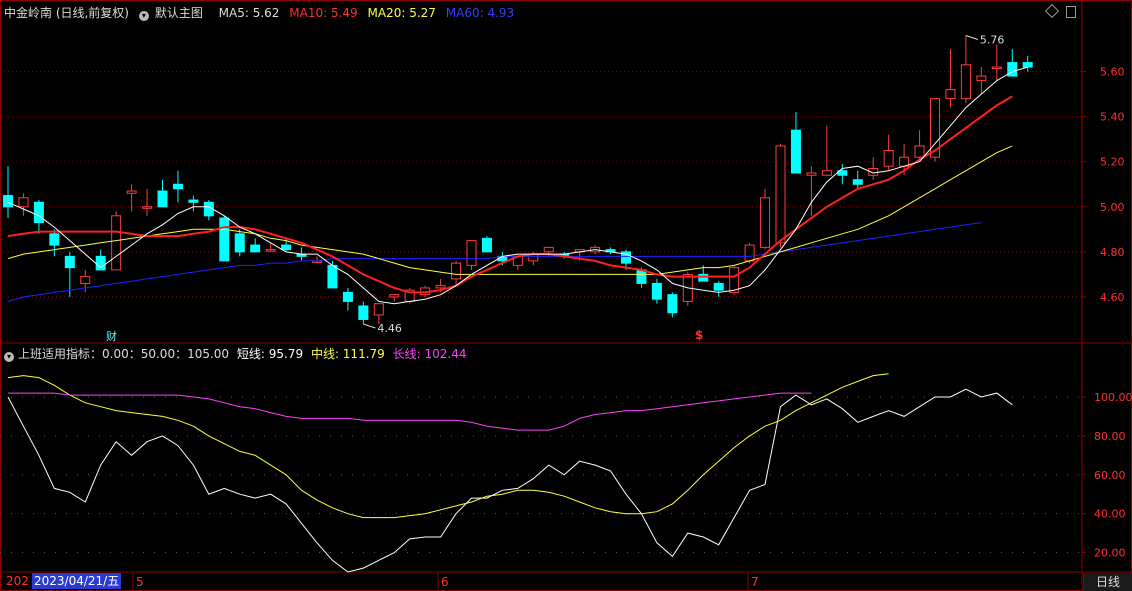 The width and height of the screenshot is (1132, 591). Describe the element at coordinates (1110, 436) in the screenshot. I see `indicator-tick-label: 80.00` at that location.